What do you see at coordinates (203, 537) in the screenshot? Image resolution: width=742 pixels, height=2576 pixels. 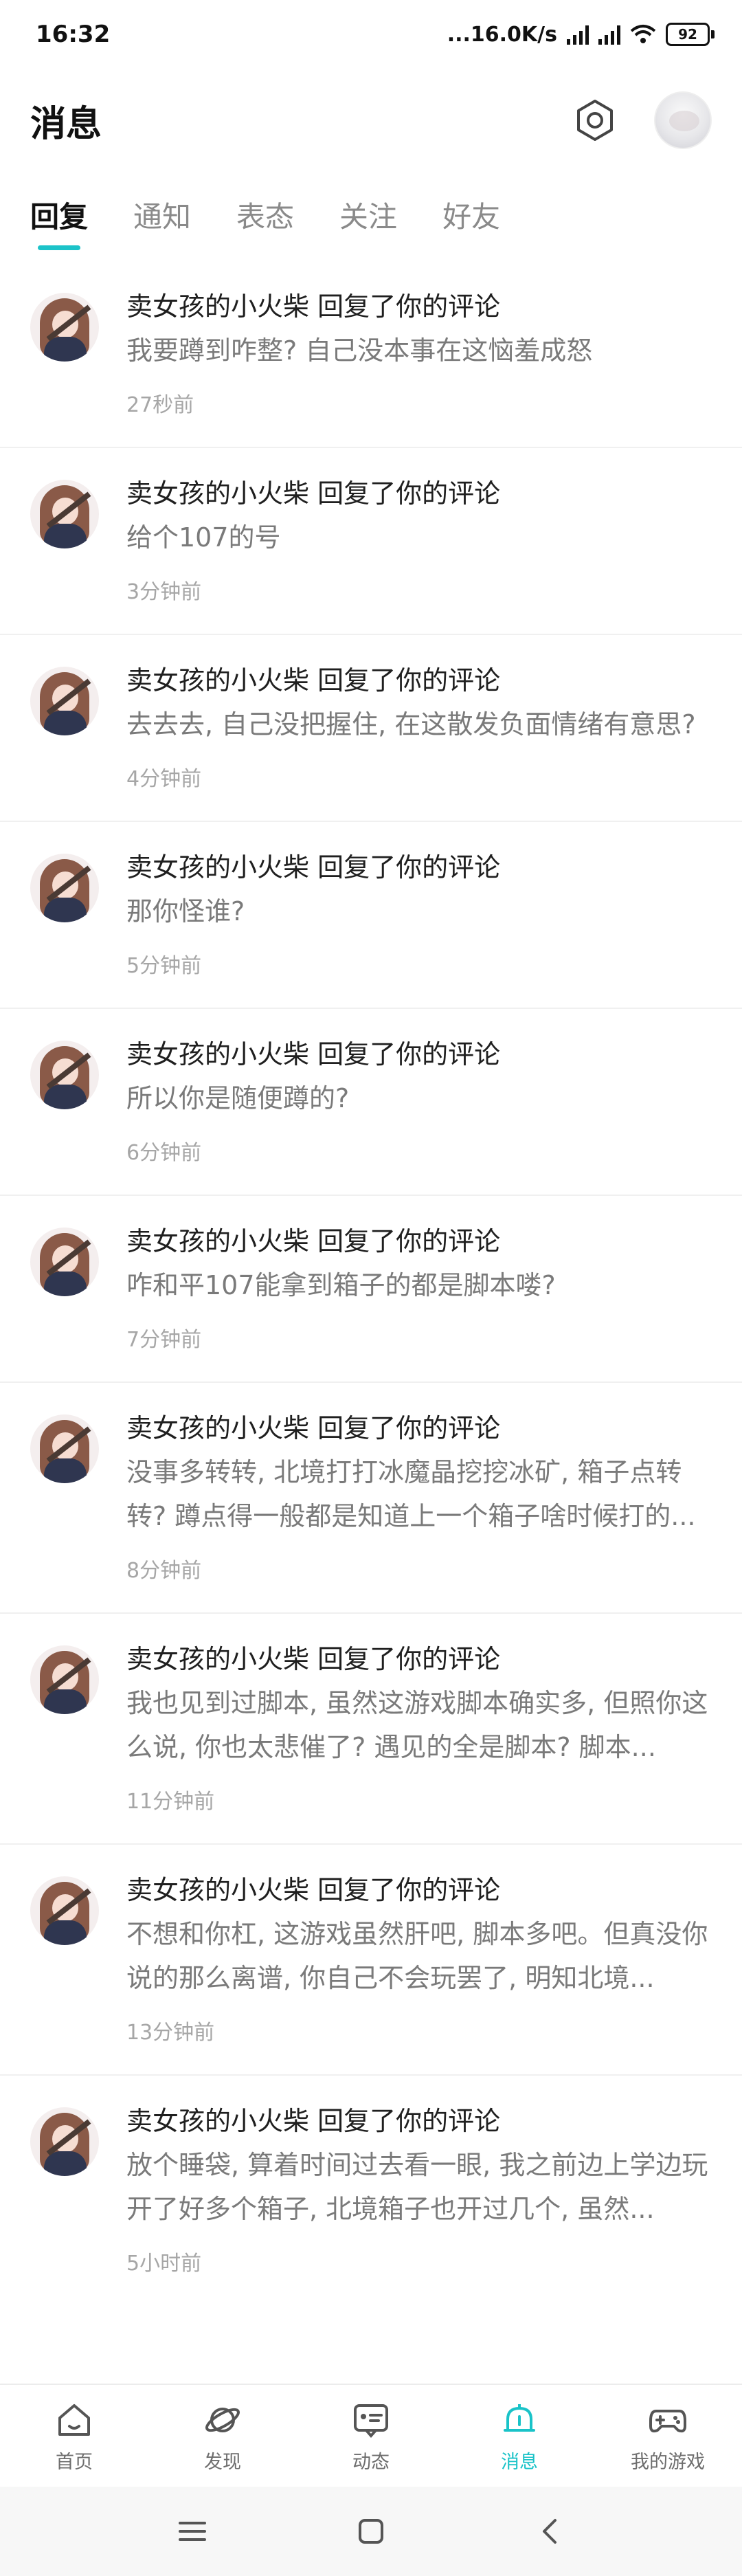 I see `message-text: 给个107的号` at bounding box center [203, 537].